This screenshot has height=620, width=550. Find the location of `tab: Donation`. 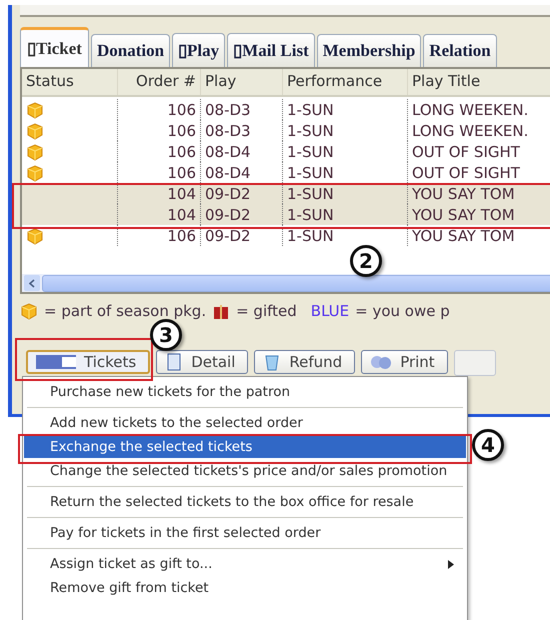

tab: Donation is located at coordinates (130, 50).